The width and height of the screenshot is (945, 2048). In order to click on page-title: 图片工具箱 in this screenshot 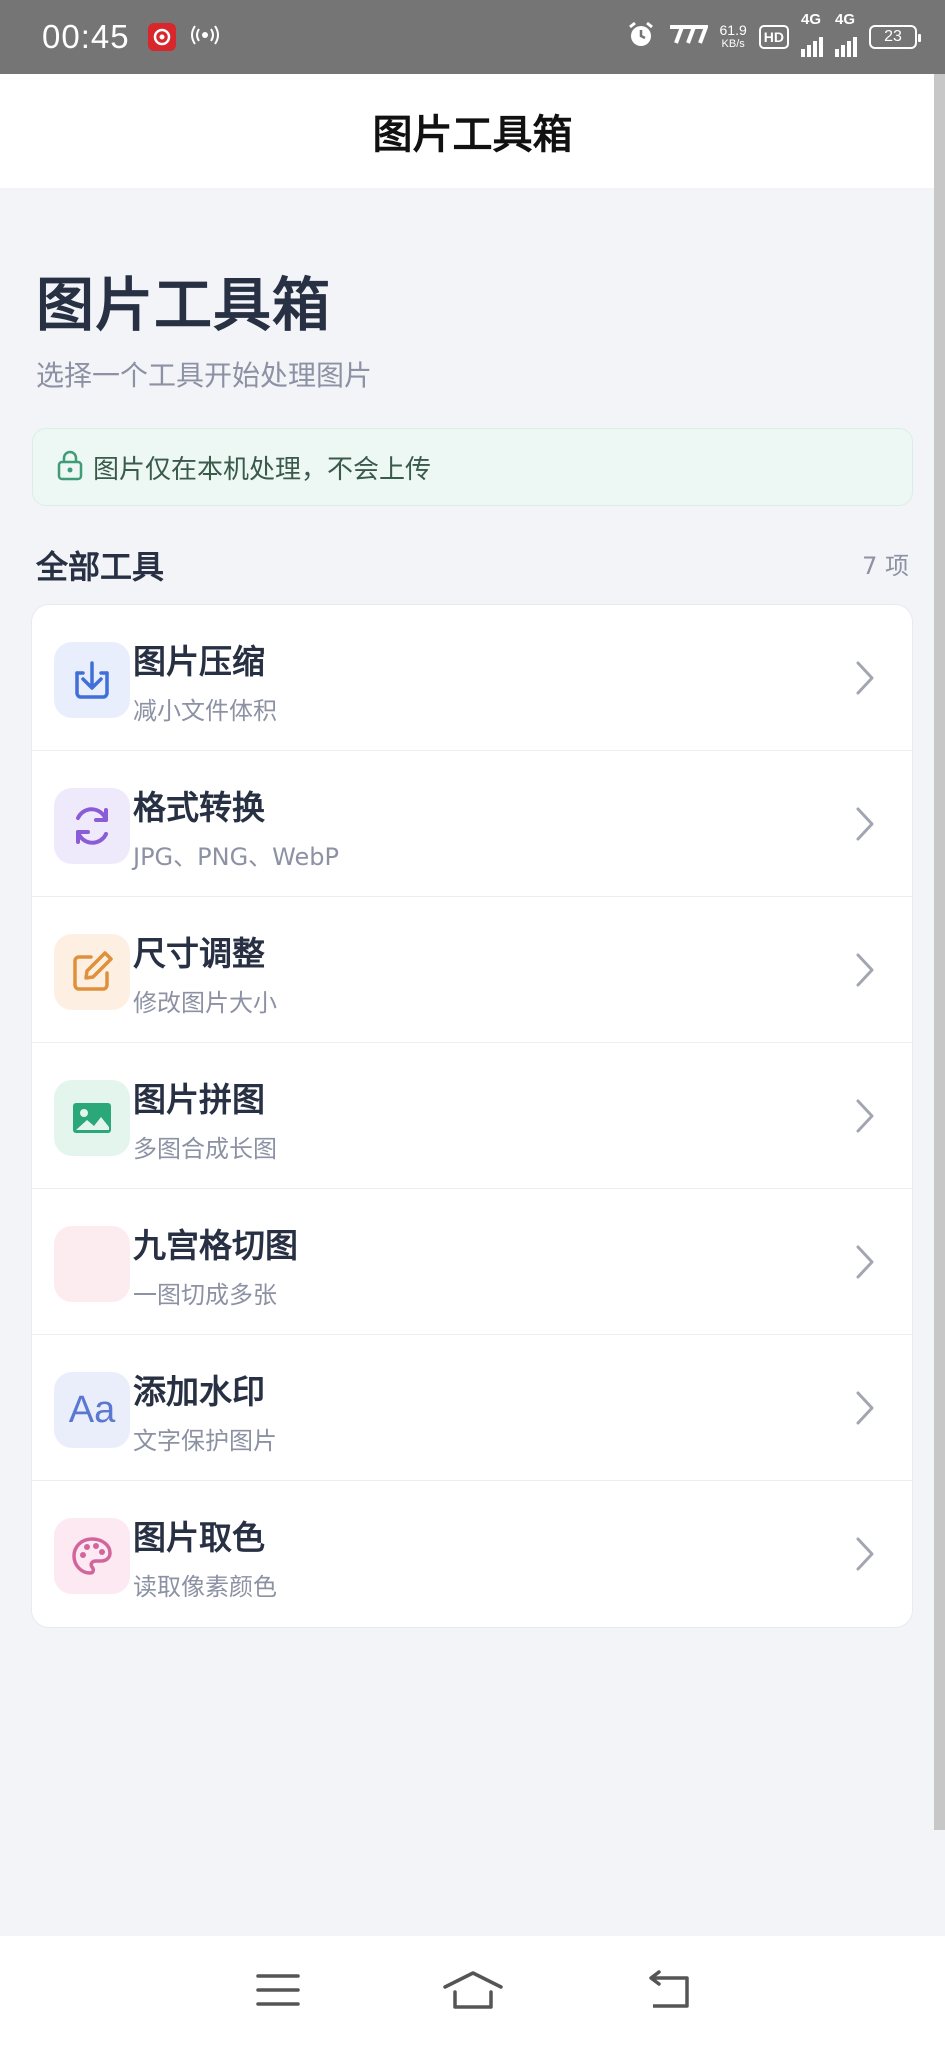, I will do `click(184, 305)`.